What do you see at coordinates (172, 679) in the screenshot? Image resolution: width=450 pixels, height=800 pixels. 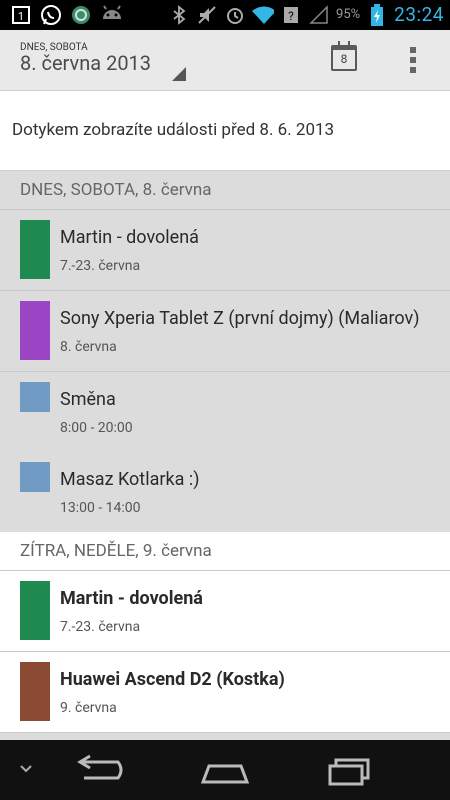 I see `event-title: Huawei Ascend D2 (Kostka)` at bounding box center [172, 679].